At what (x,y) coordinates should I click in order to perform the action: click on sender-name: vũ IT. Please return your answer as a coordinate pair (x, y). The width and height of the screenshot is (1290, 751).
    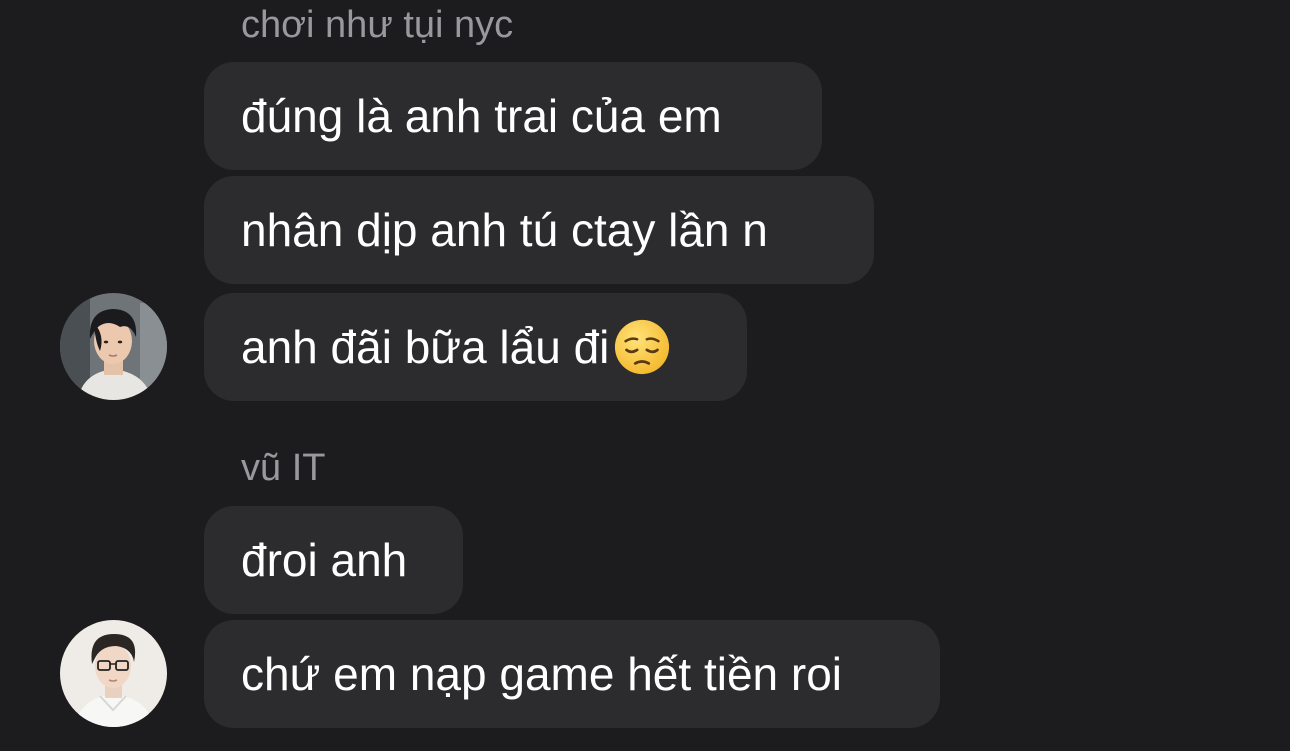
    Looking at the image, I should click on (283, 468).